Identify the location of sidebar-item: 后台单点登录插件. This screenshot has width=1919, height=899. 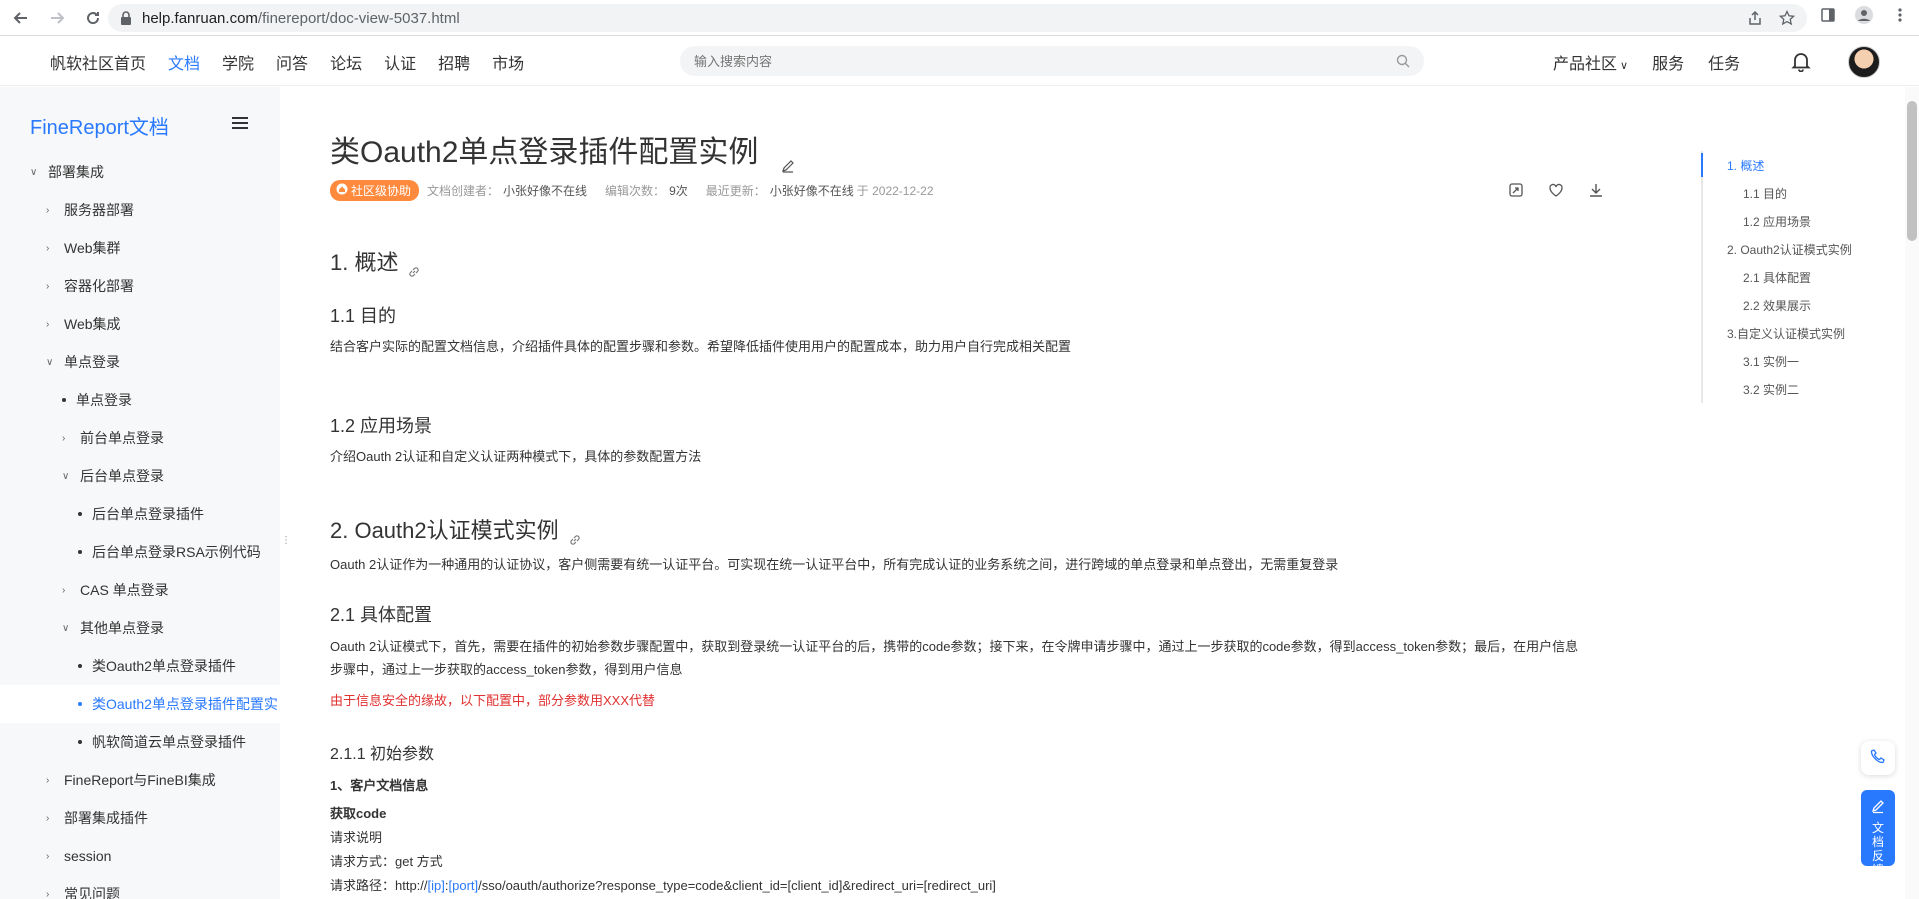
(140, 514).